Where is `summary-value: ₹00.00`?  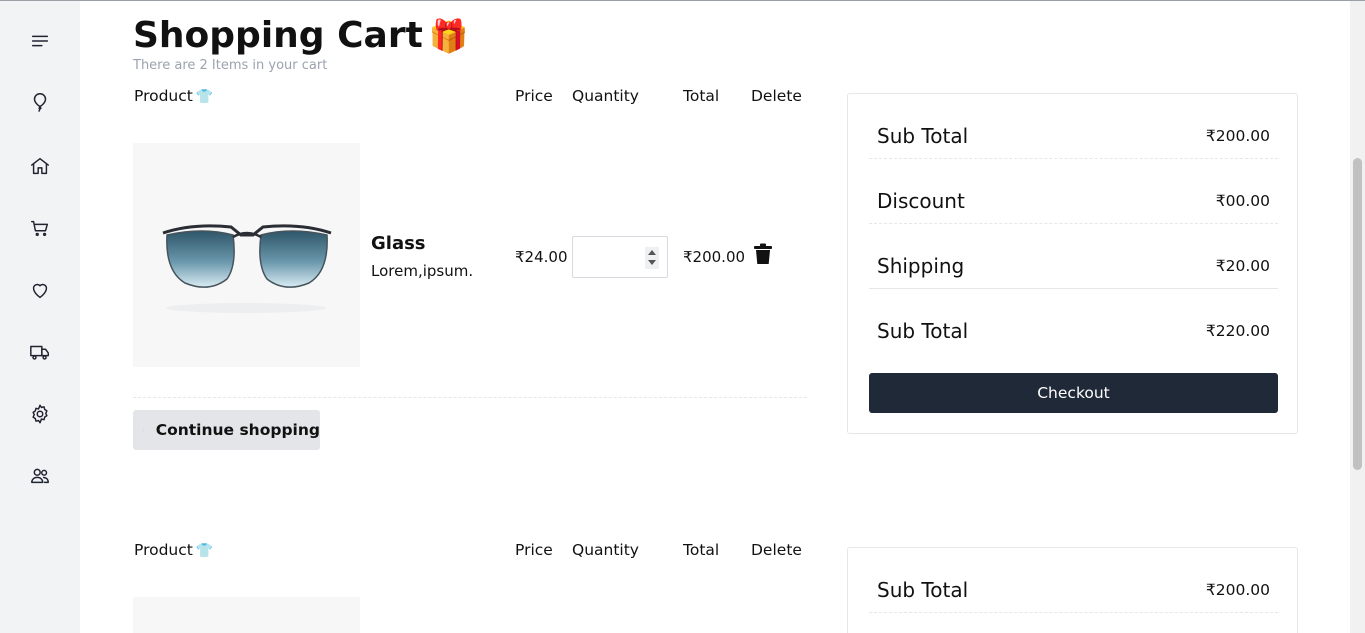 summary-value: ₹00.00 is located at coordinates (1242, 201).